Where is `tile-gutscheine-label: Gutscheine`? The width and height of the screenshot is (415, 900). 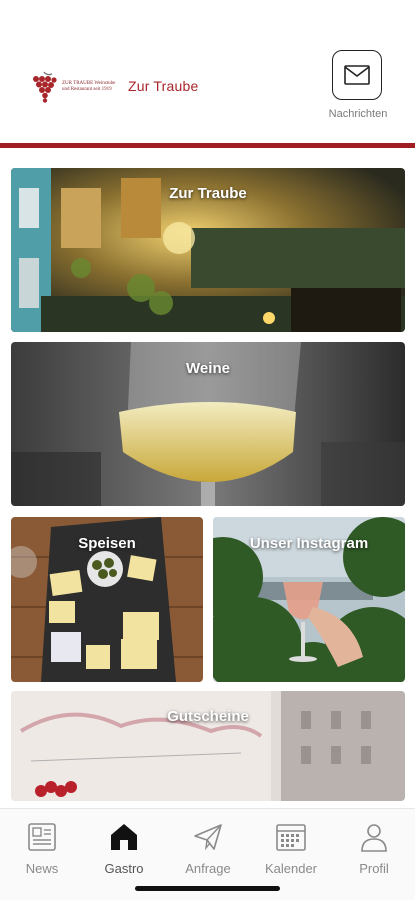
tile-gutscheine-label: Gutscheine is located at coordinates (208, 716).